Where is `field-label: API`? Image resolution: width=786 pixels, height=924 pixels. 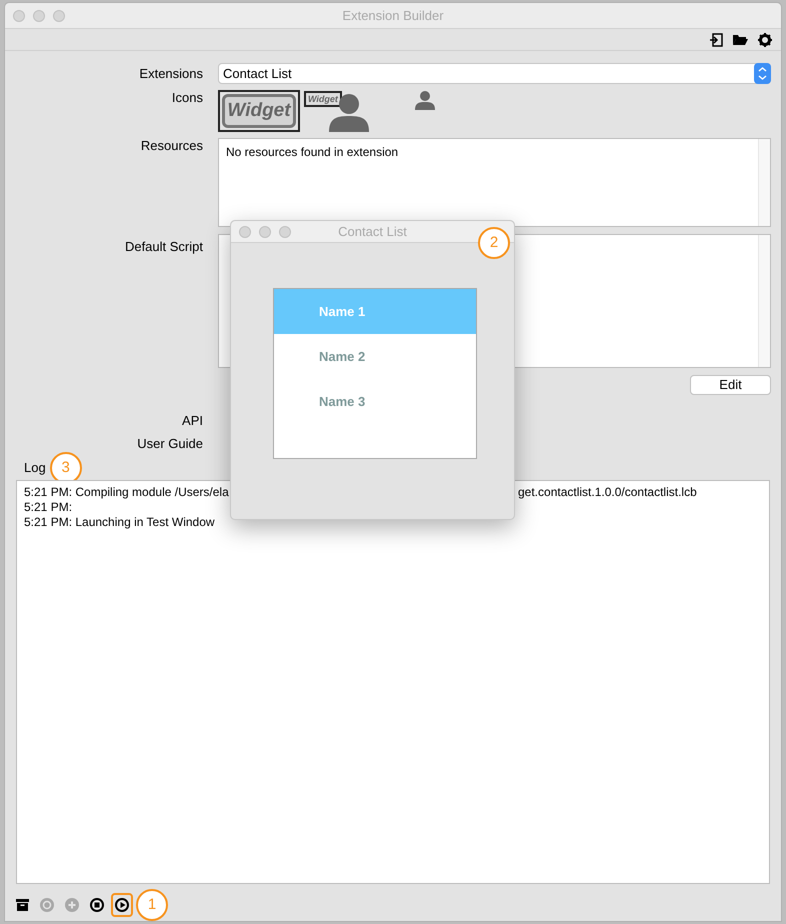 field-label: API is located at coordinates (192, 421).